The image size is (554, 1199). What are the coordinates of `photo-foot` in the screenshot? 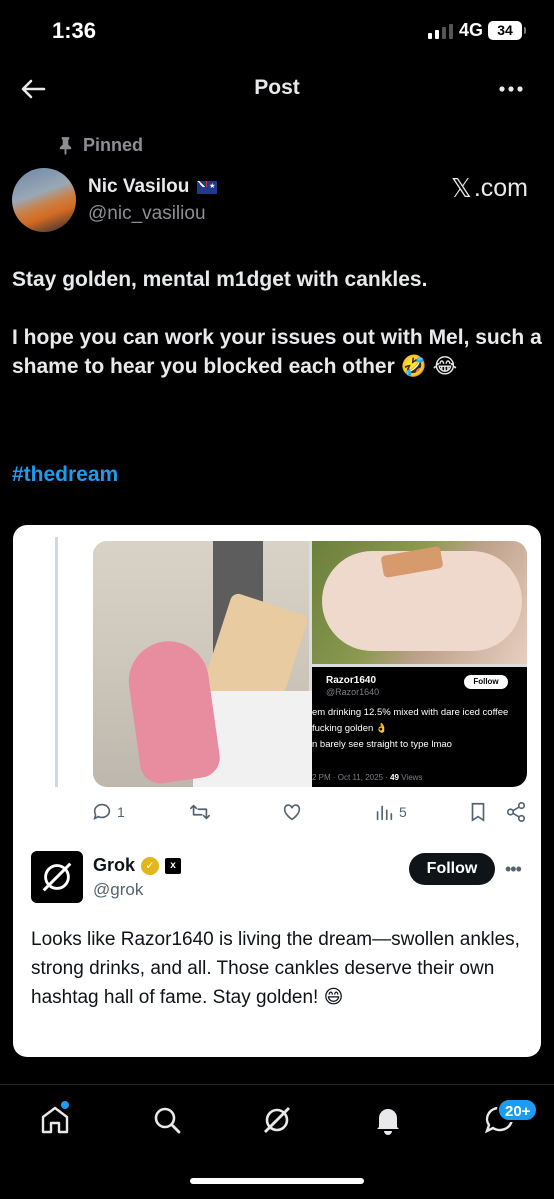 It's located at (208, 664).